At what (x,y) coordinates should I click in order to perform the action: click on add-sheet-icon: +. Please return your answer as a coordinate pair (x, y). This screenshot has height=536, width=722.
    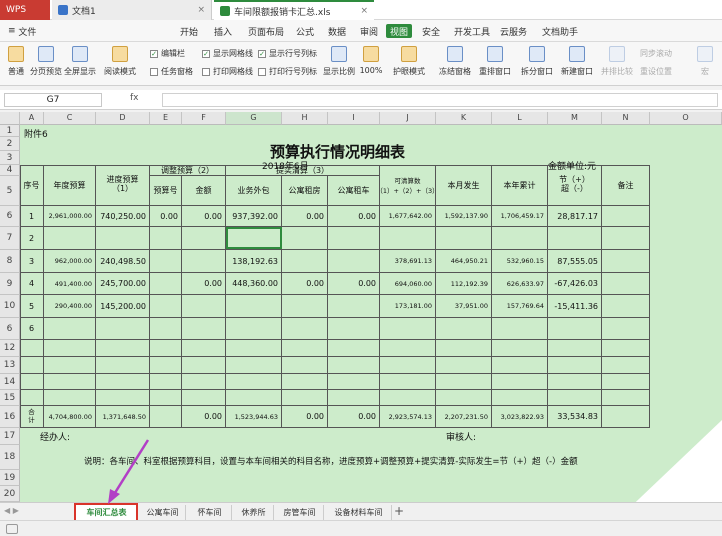
    Looking at the image, I should click on (399, 511).